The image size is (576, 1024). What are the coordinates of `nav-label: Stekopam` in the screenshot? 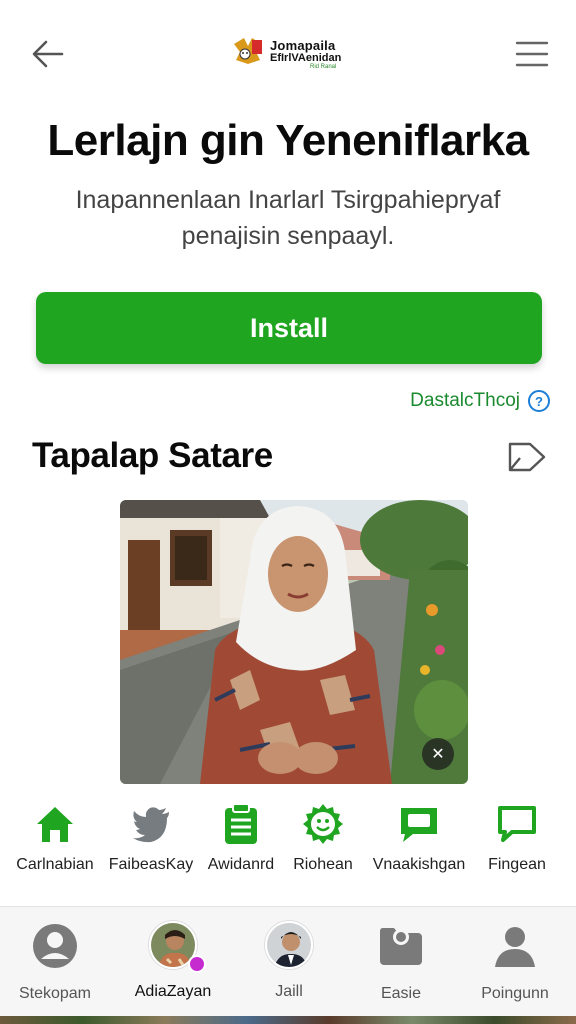 It's located at (55, 993).